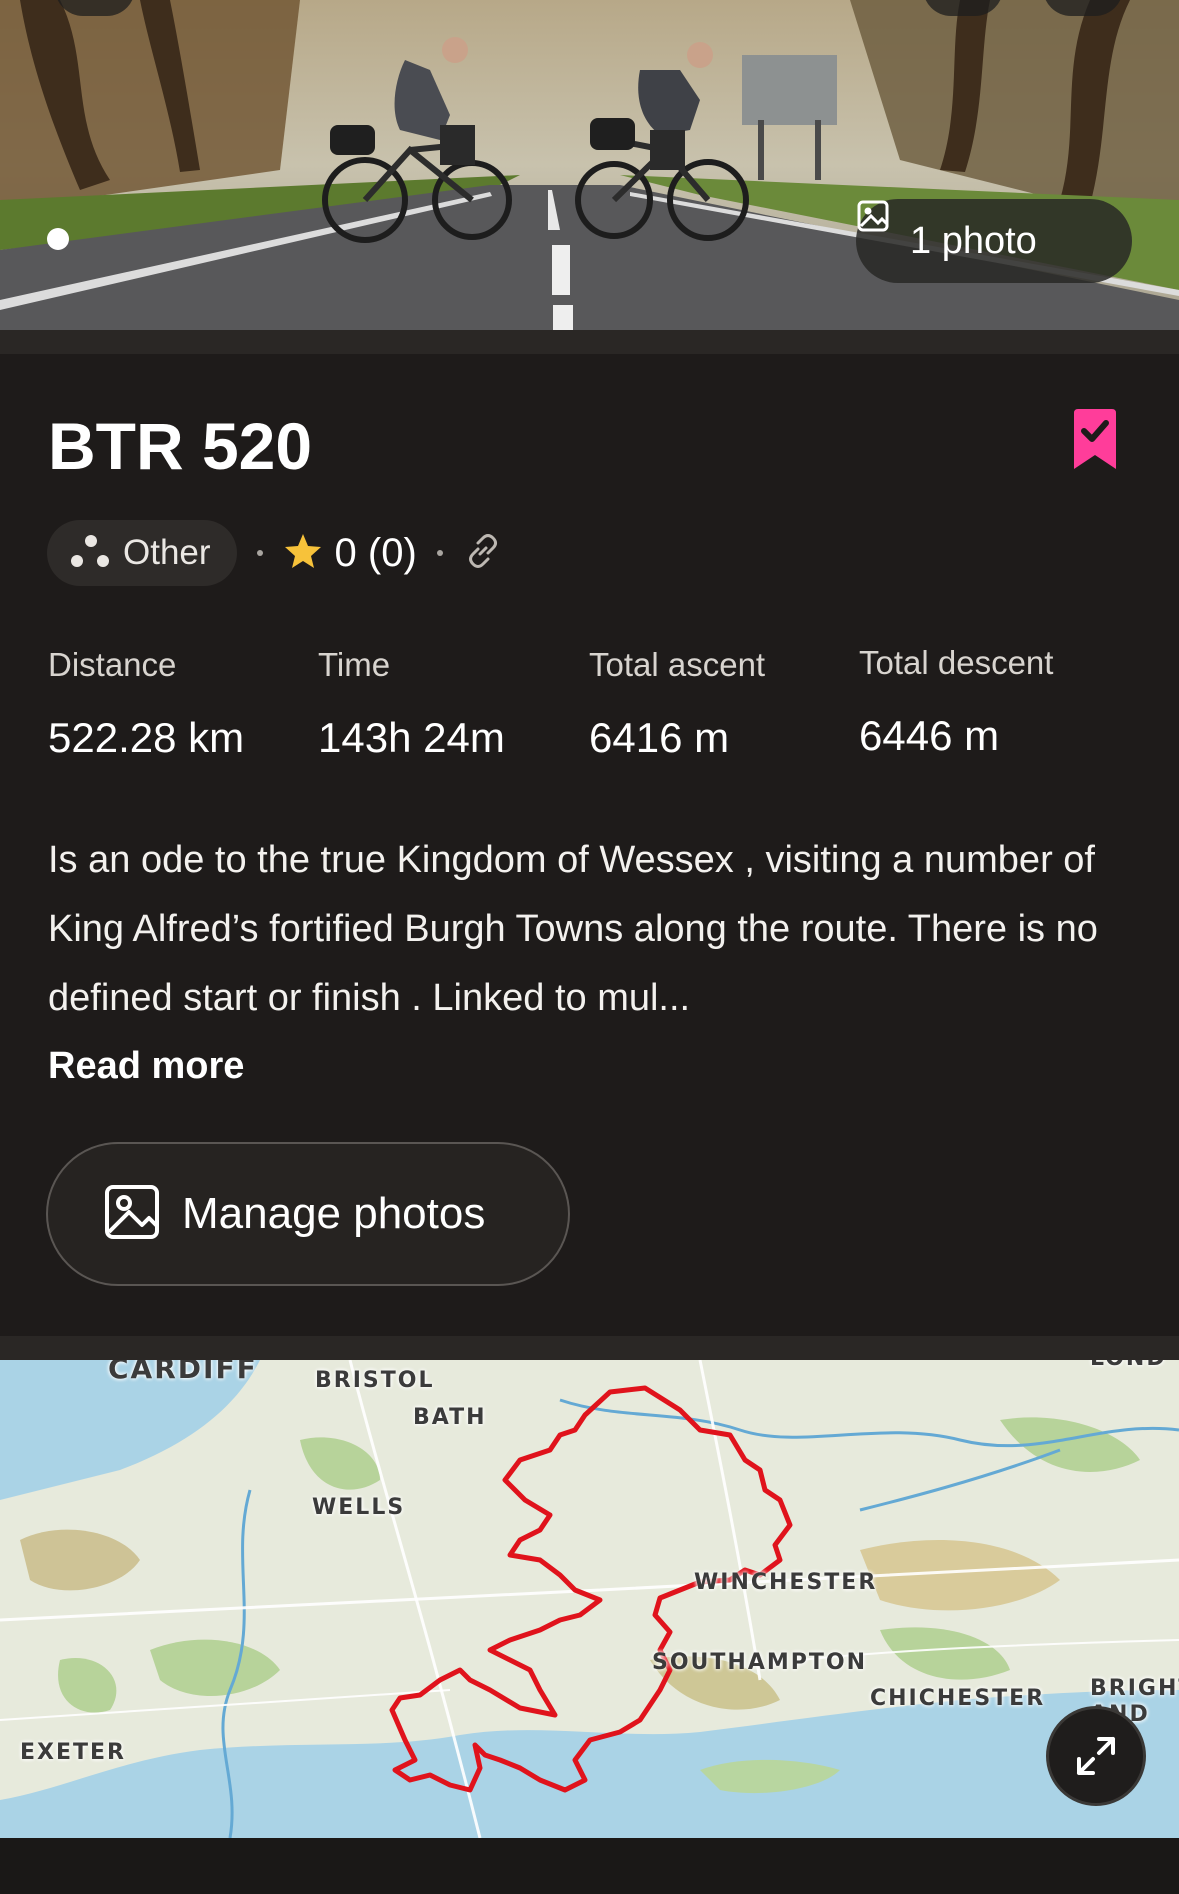 The height and width of the screenshot is (1894, 1179). Describe the element at coordinates (58, 239) in the screenshot. I see `carousel-indicator` at that location.